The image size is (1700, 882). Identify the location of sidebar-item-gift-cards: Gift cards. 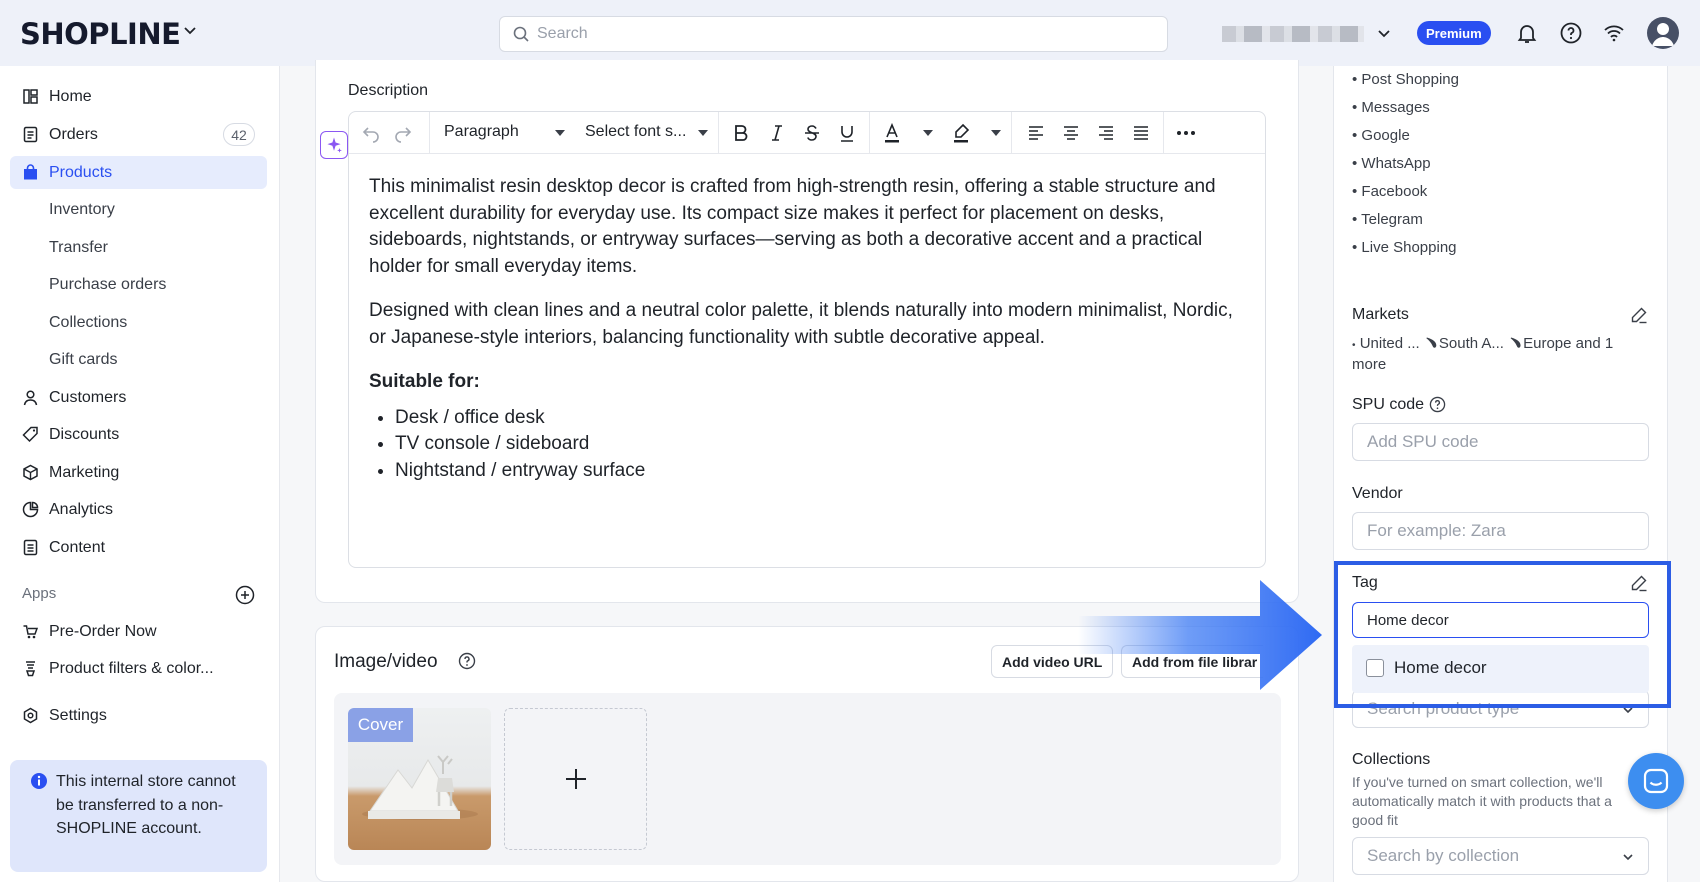
(138, 359).